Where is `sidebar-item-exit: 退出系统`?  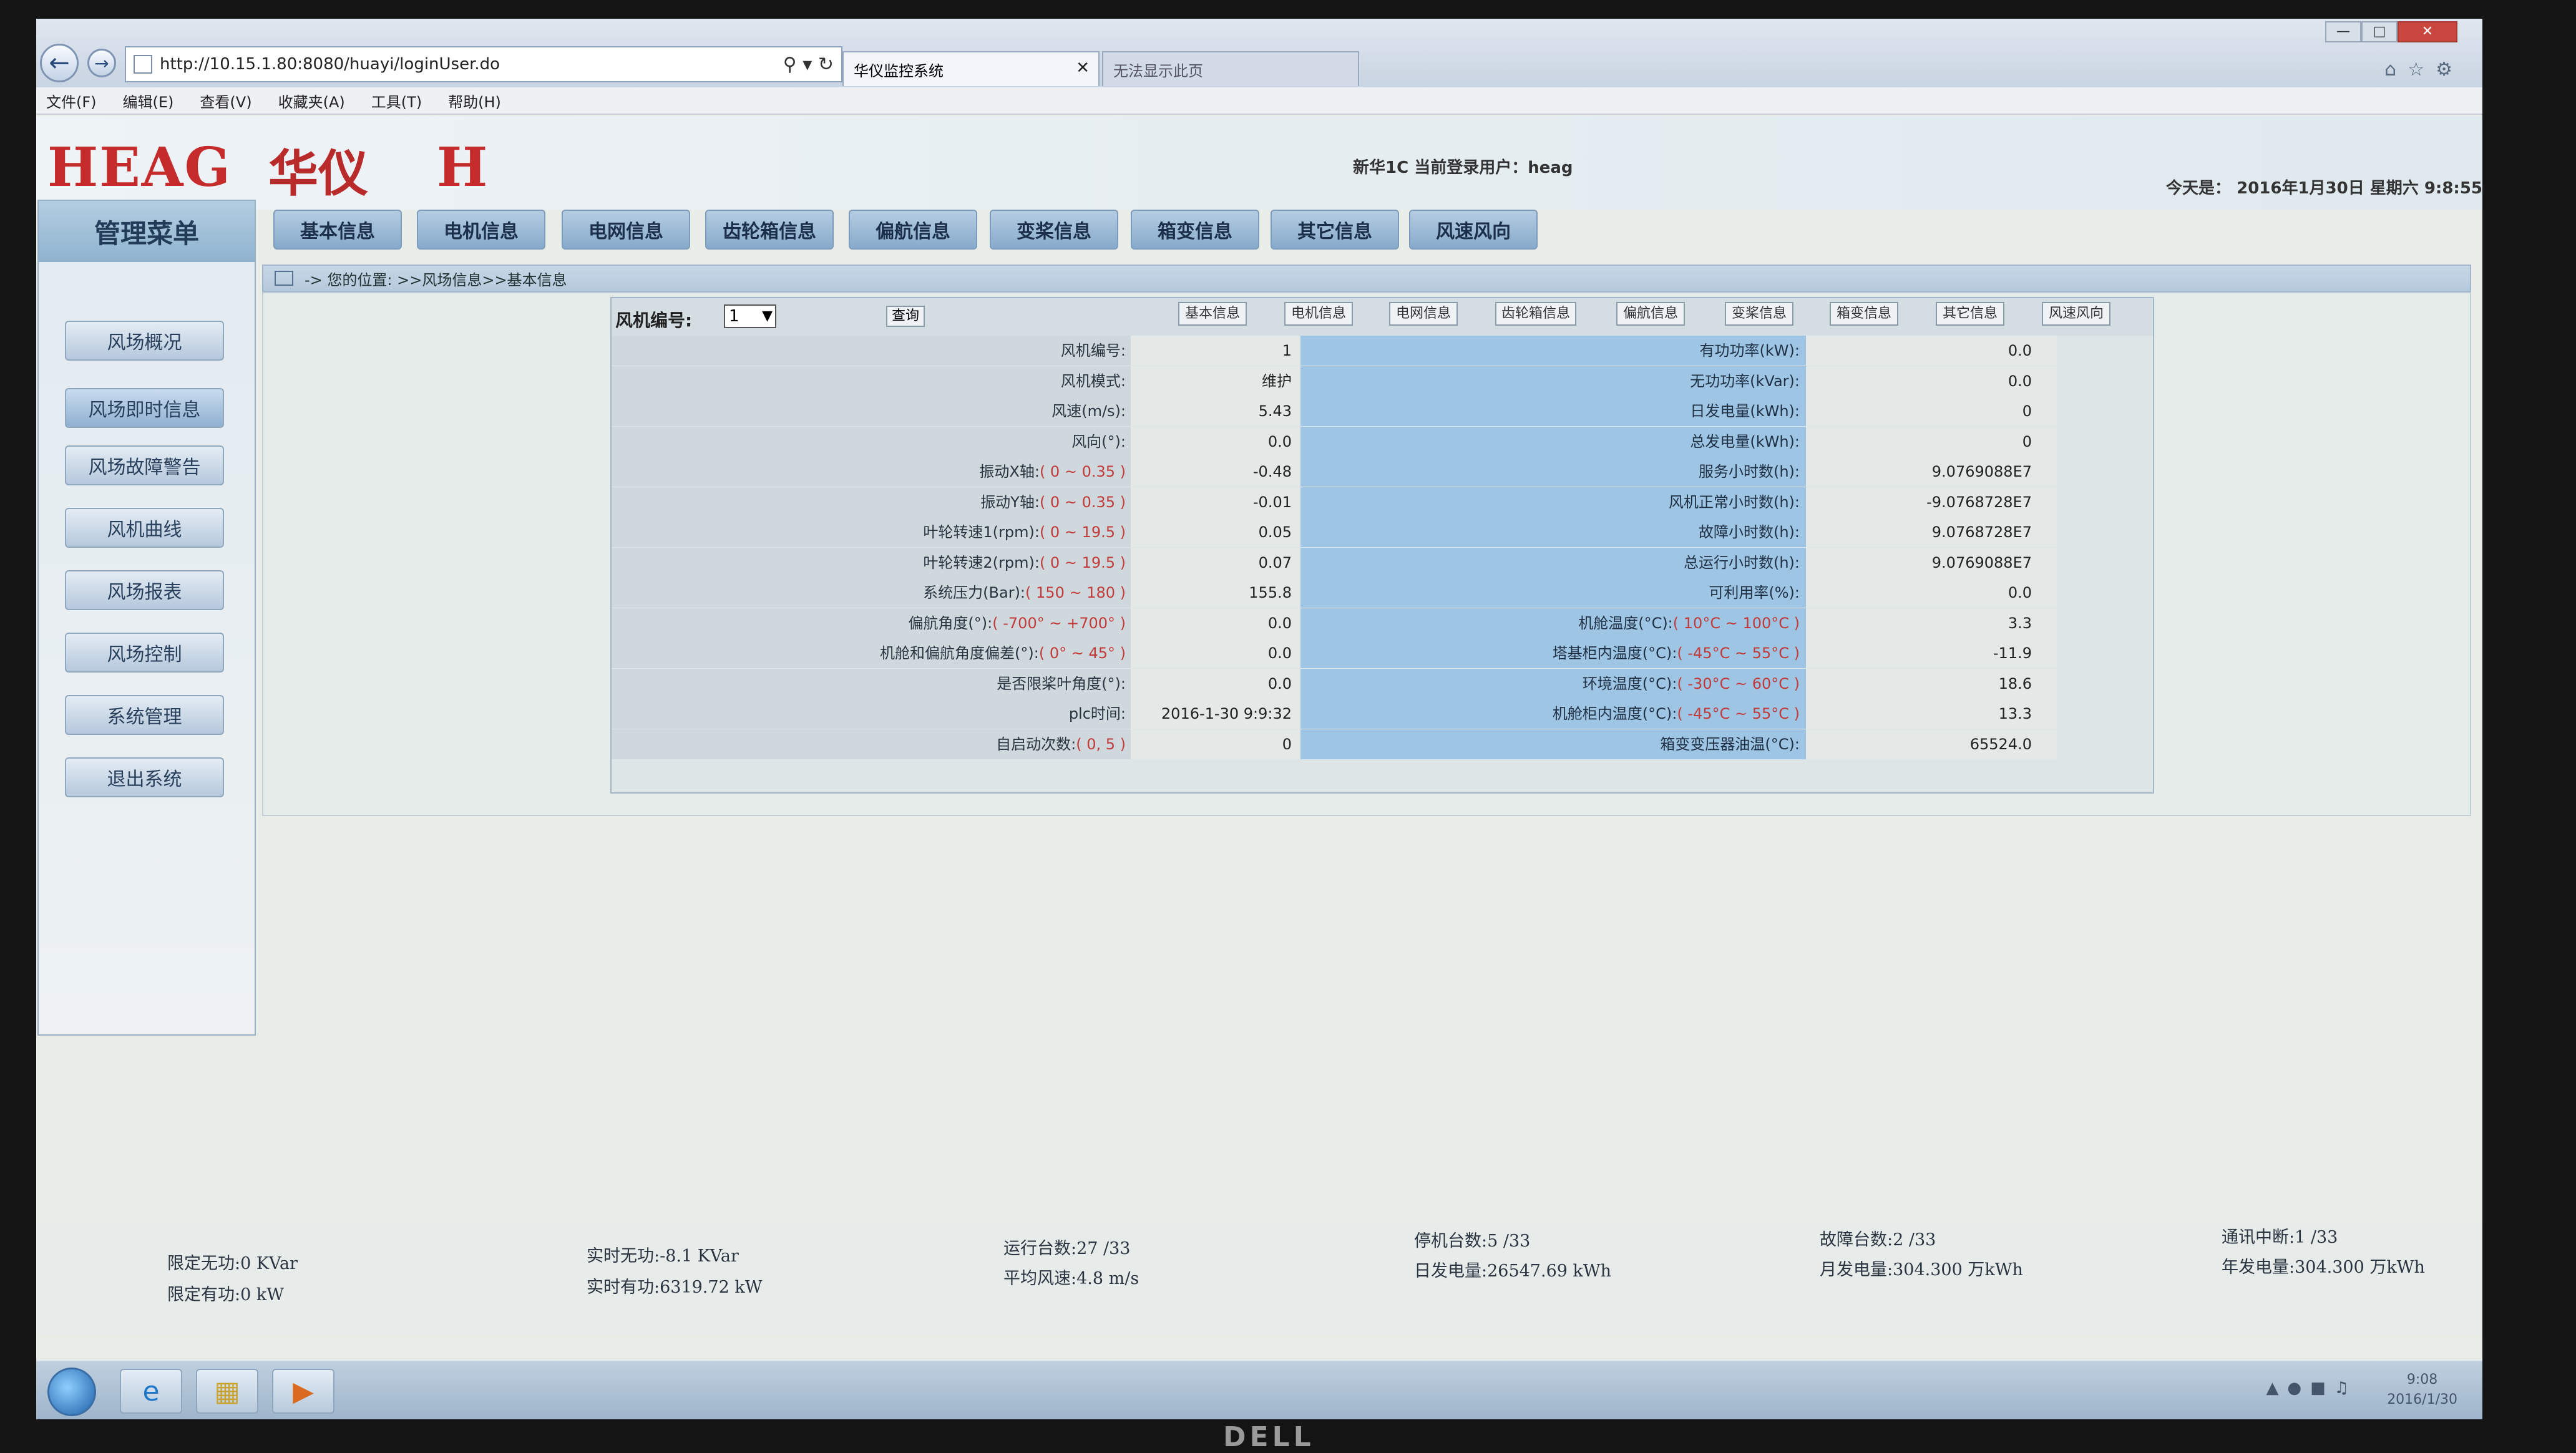
sidebar-item-exit: 退出系统 is located at coordinates (144, 777).